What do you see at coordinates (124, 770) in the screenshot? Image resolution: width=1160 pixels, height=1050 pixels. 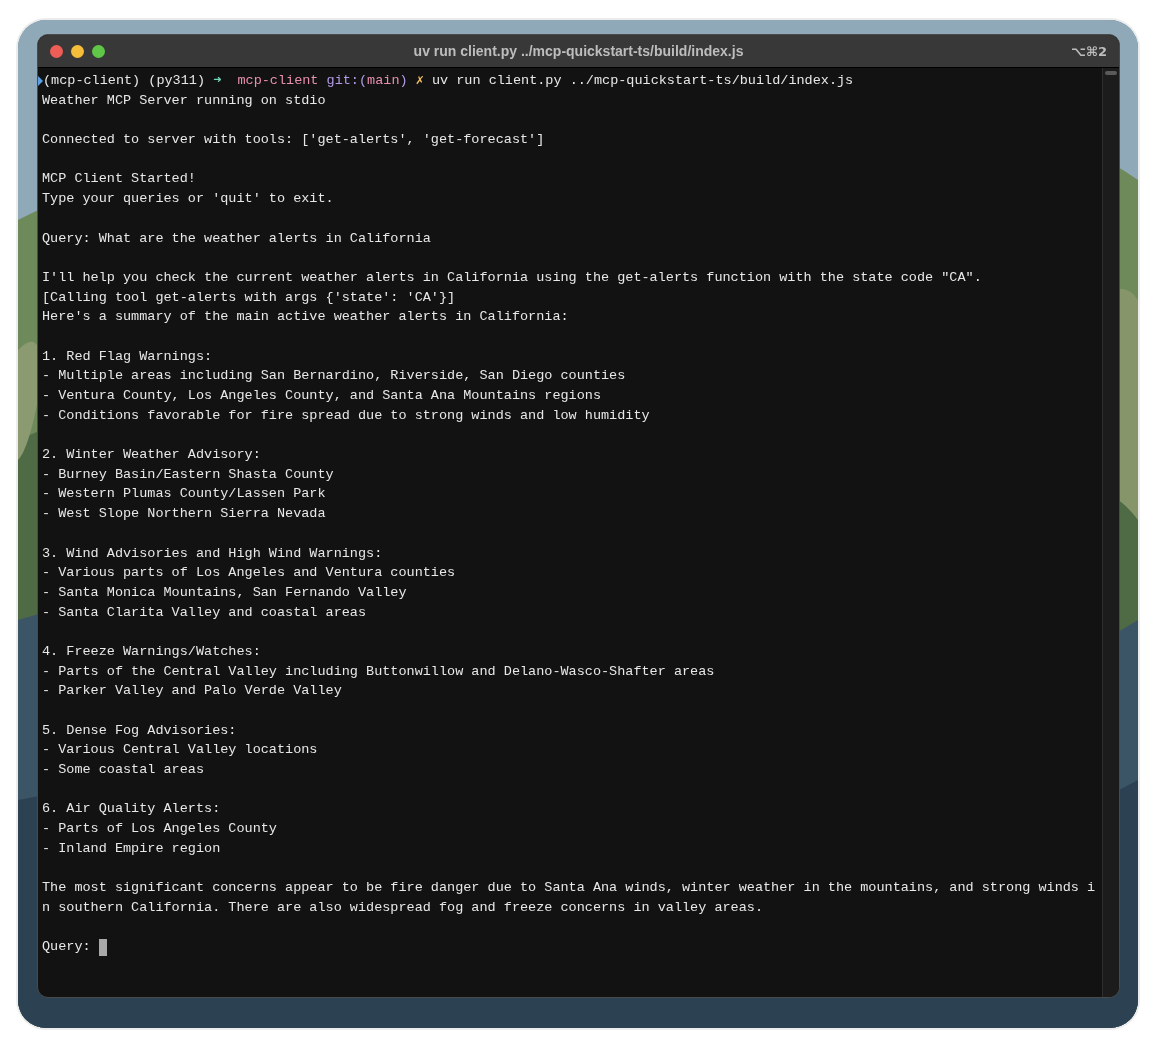 I see `output-line: - Some coastal areas` at bounding box center [124, 770].